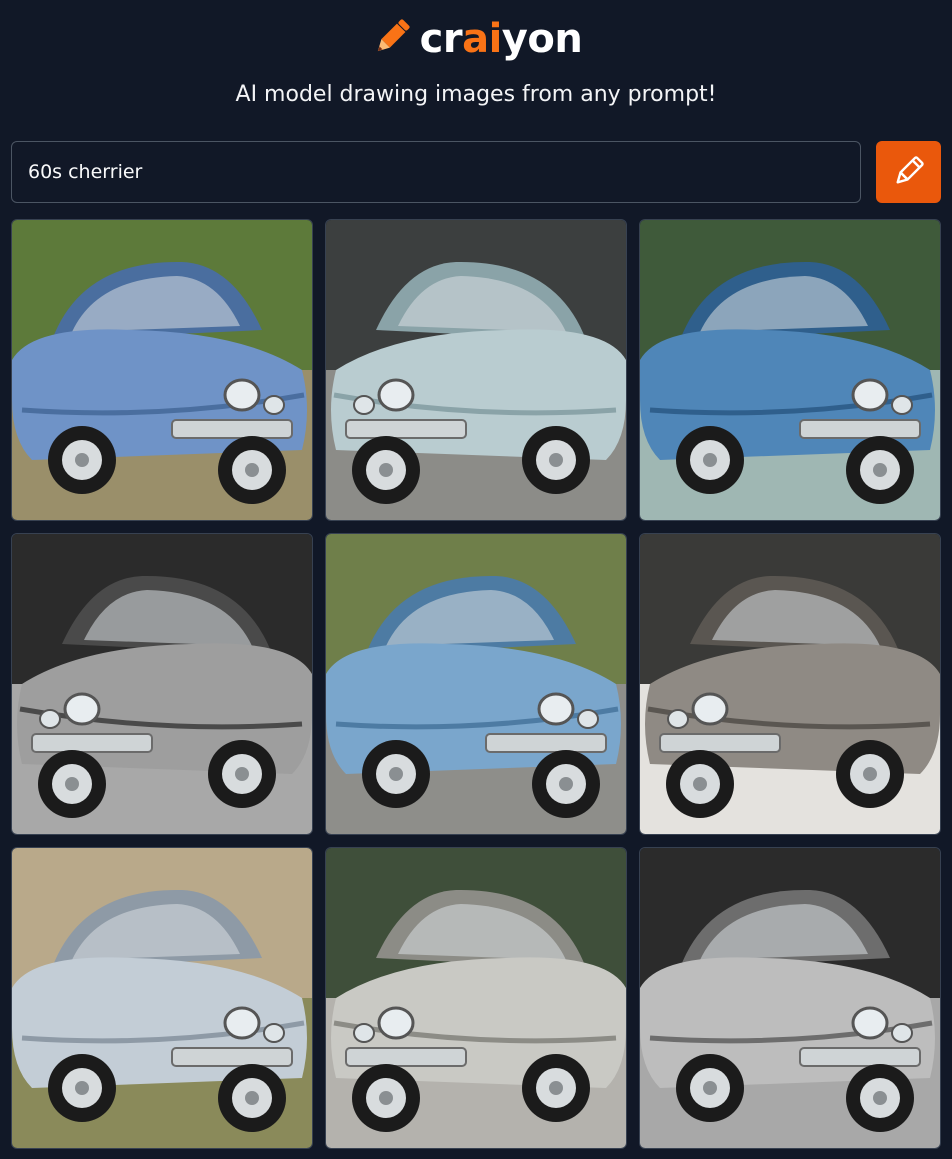 Image resolution: width=952 pixels, height=1159 pixels. What do you see at coordinates (476, 94) in the screenshot?
I see `tagline: AI model drawing images from any prompt!` at bounding box center [476, 94].